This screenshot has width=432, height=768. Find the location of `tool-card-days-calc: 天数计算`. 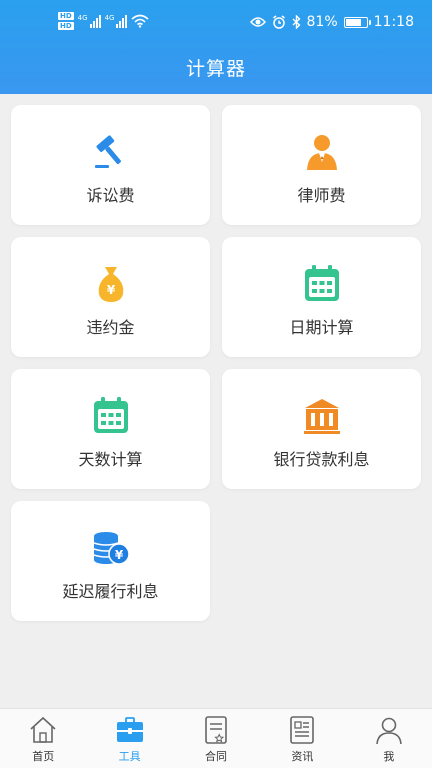

tool-card-days-calc: 天数计算 is located at coordinates (110, 429).